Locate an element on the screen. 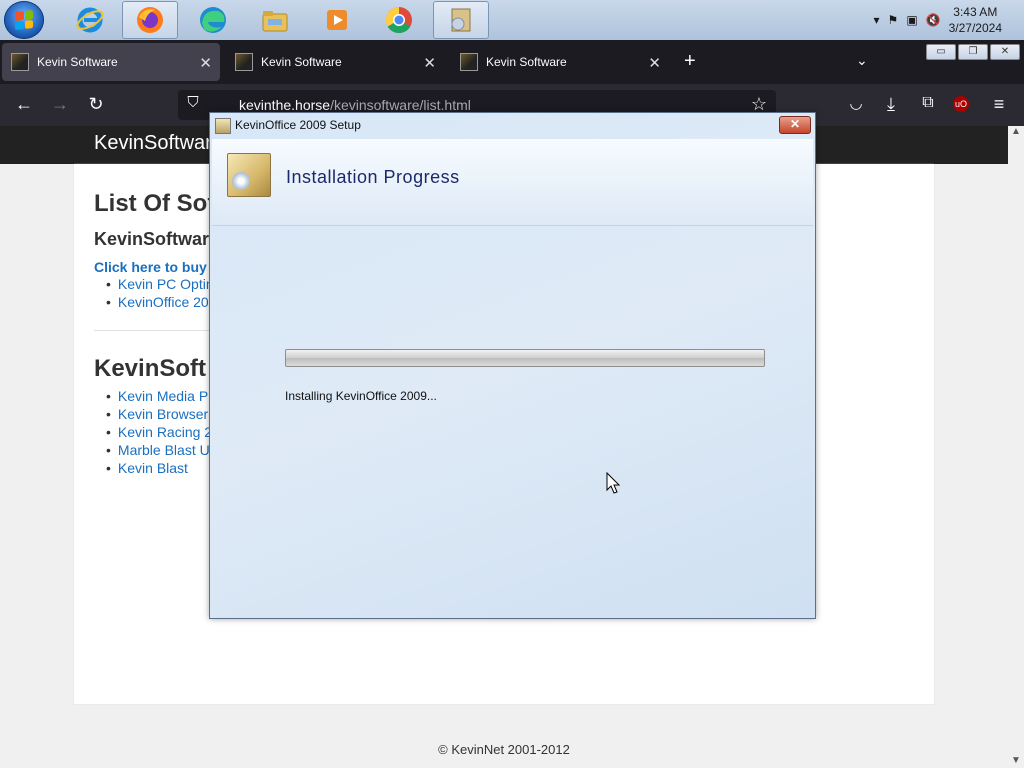 Image resolution: width=1024 pixels, height=768 pixels. taskbar-internet-explorer is located at coordinates (90, 20).